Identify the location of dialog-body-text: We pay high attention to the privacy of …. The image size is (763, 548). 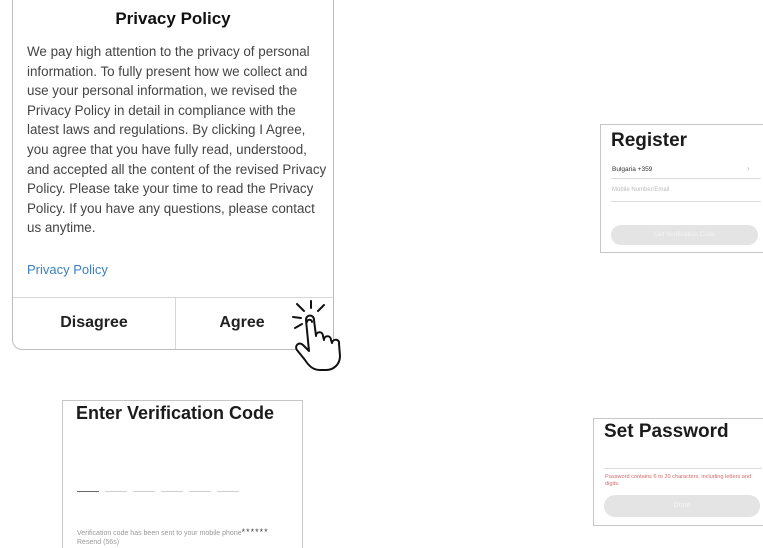
(177, 140).